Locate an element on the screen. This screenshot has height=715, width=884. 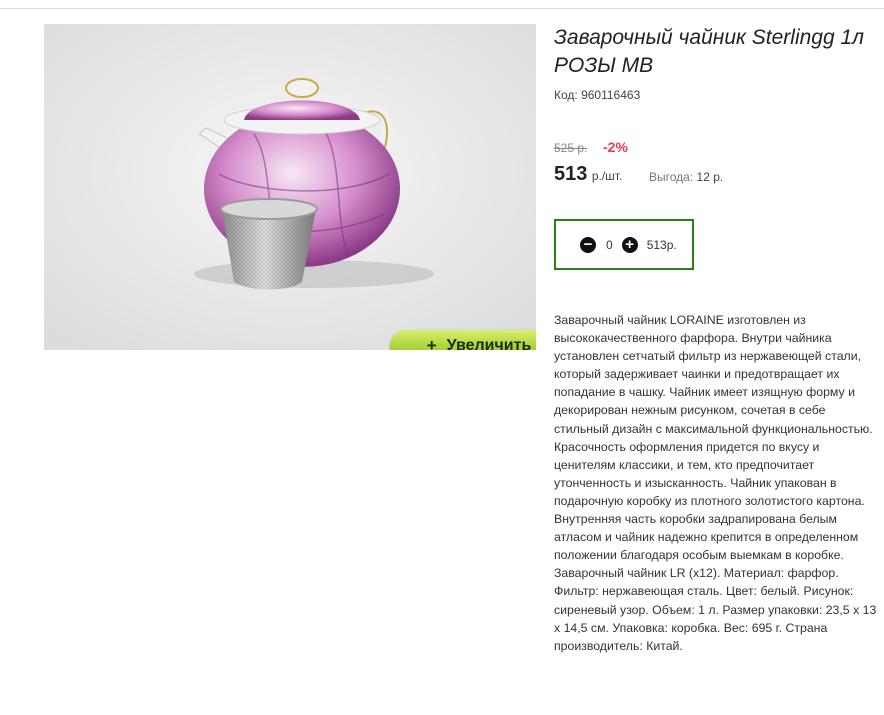
minus-circle-icon: − is located at coordinates (588, 244).